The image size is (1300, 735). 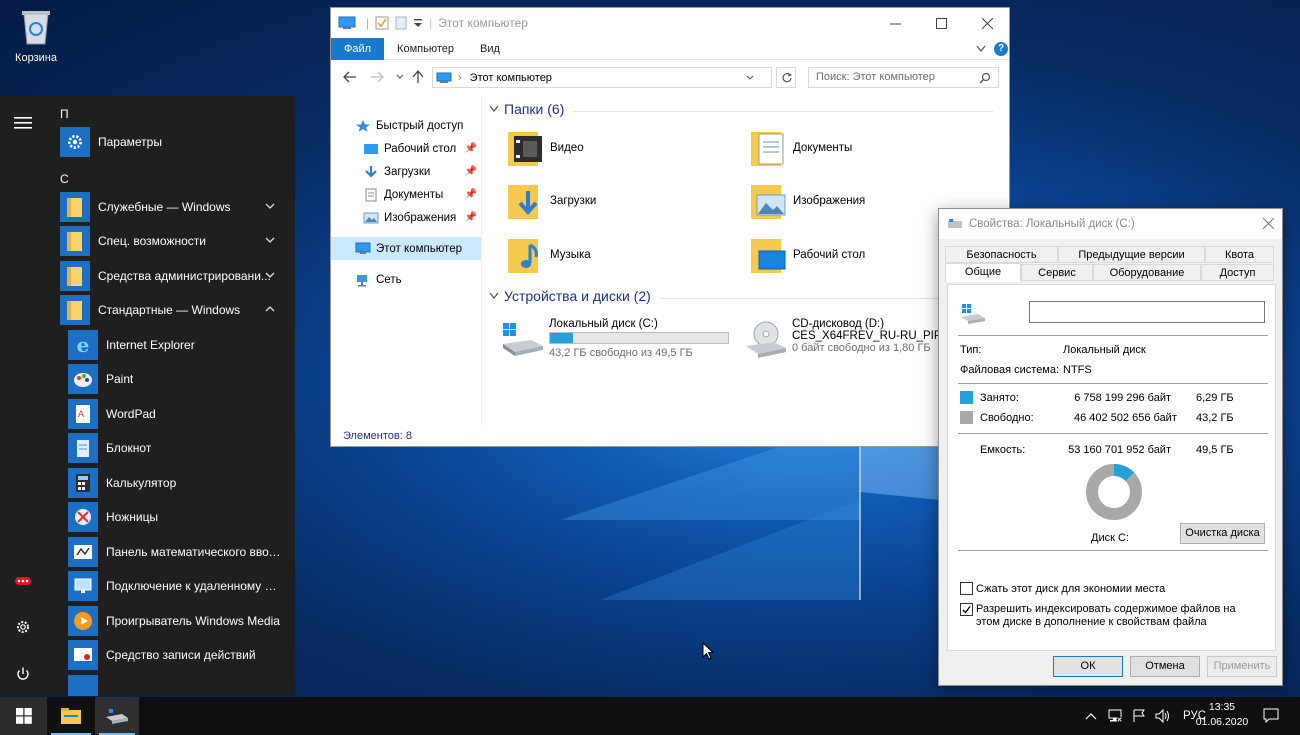 What do you see at coordinates (895, 23) in the screenshot?
I see `minimize-button` at bounding box center [895, 23].